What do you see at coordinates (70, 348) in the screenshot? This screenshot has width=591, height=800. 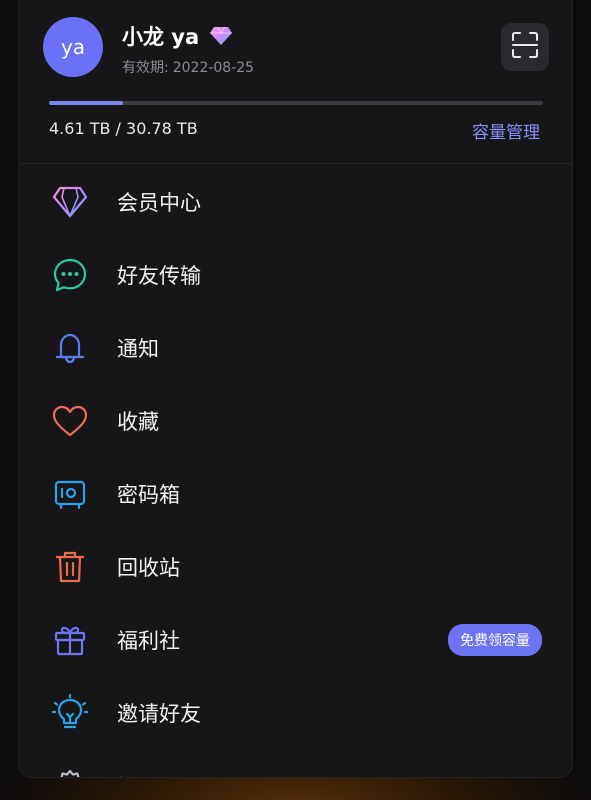 I see `bell-icon` at bounding box center [70, 348].